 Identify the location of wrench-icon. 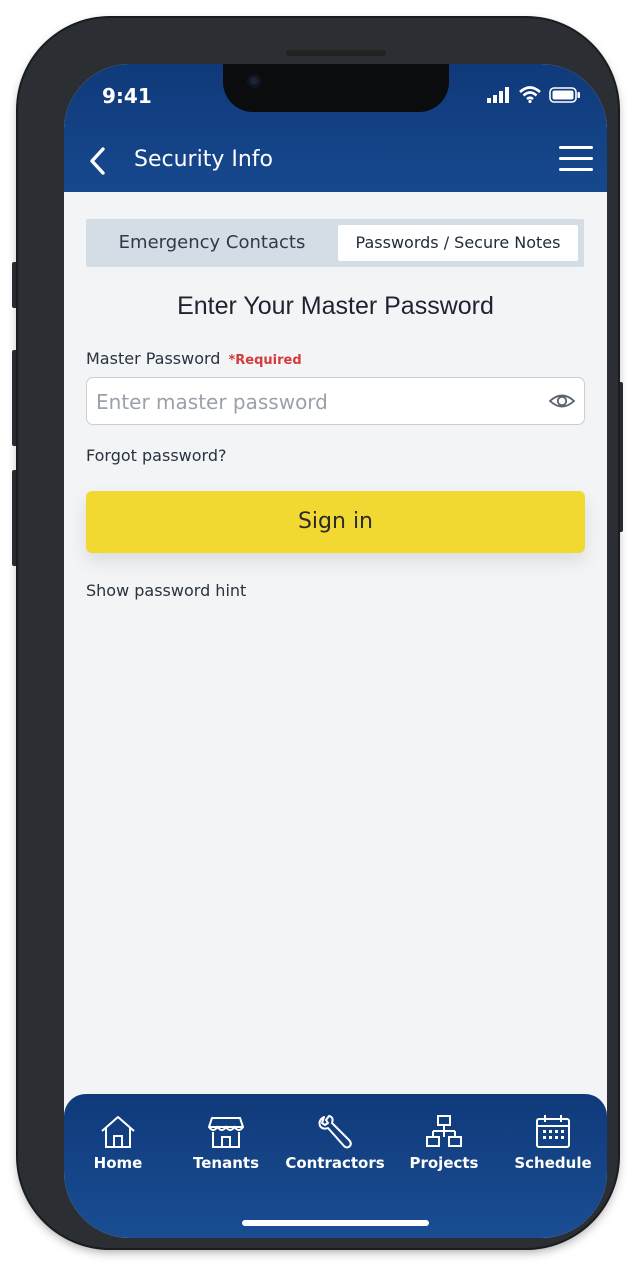
(335, 1132).